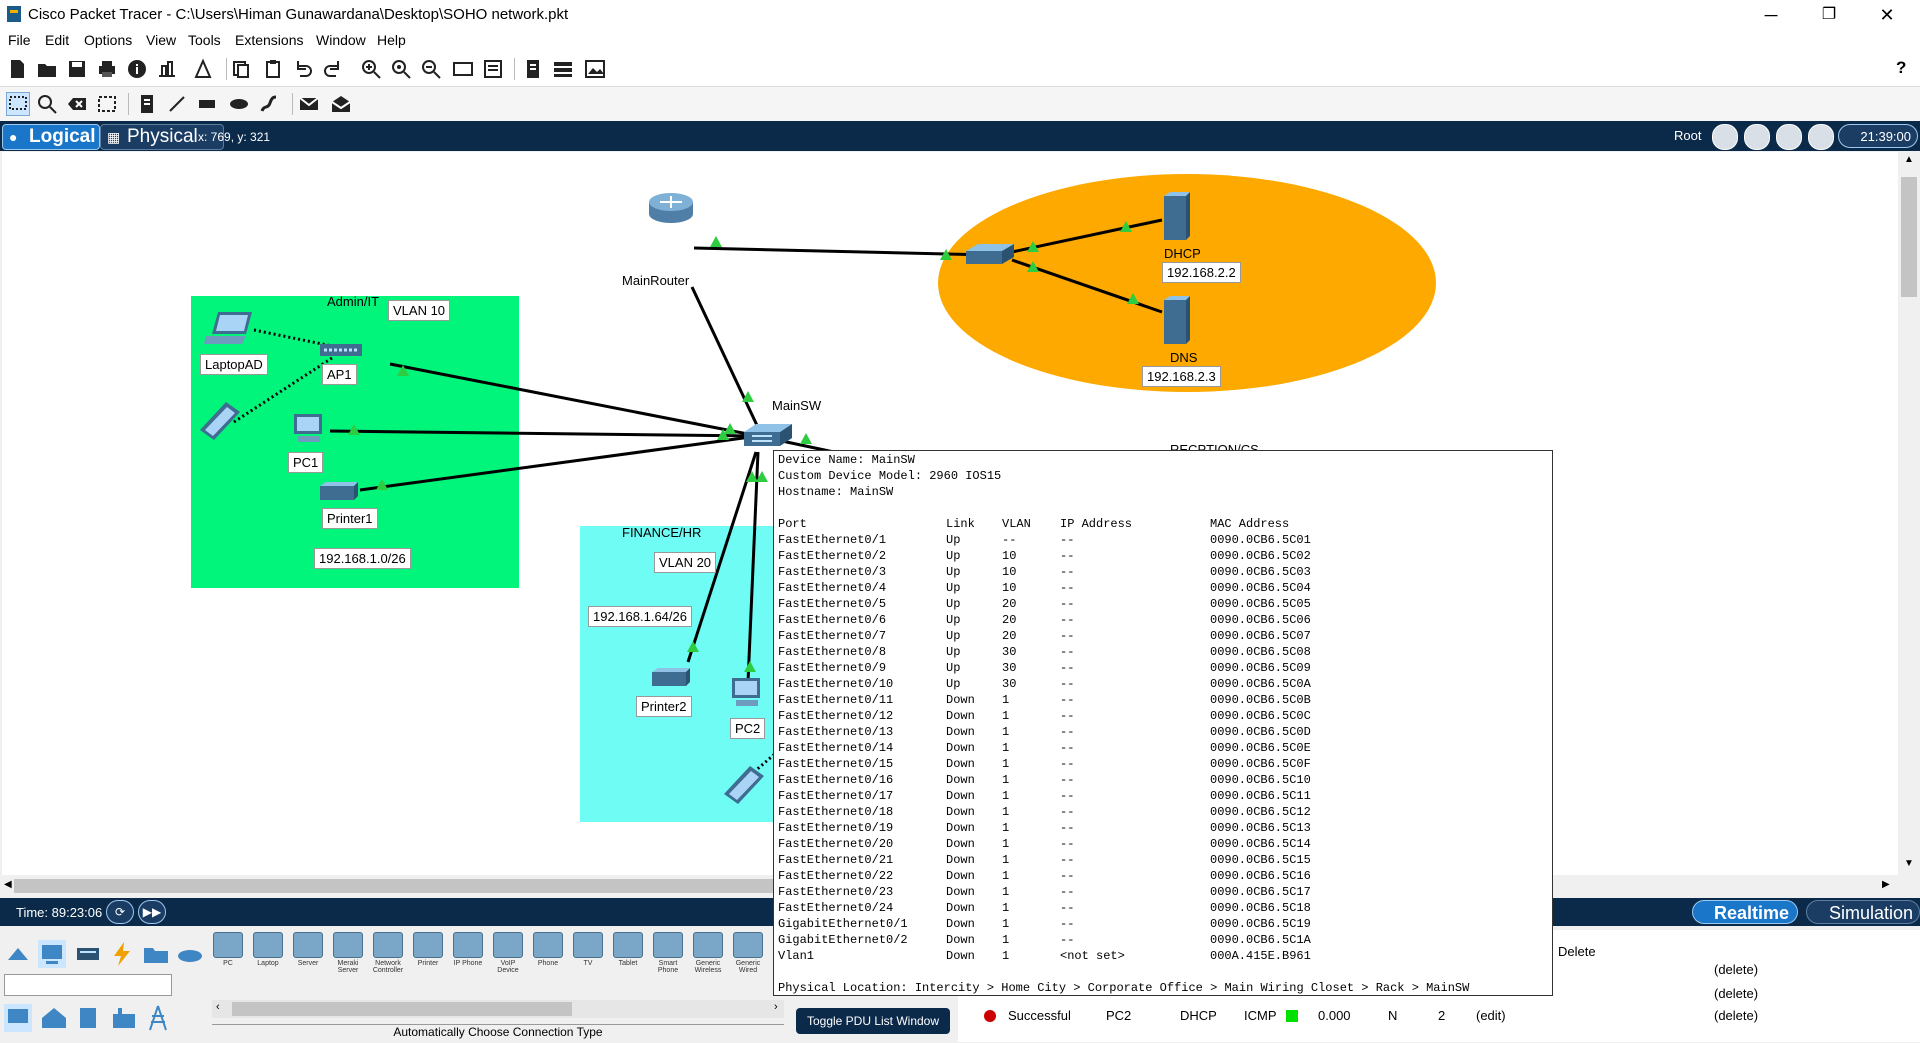  I want to click on back-icon, so click(1725, 137).